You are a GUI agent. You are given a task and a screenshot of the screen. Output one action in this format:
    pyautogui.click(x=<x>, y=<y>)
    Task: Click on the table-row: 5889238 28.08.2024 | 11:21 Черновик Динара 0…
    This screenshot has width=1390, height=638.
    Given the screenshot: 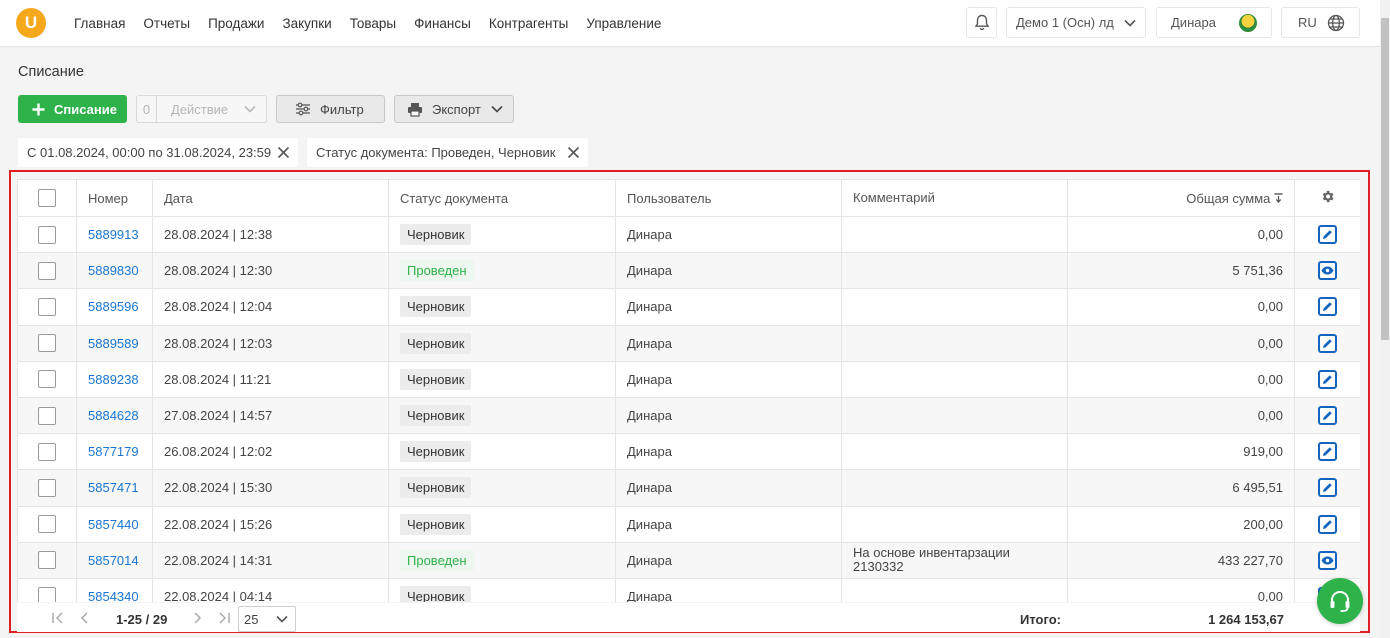 What is the action you would take?
    pyautogui.click(x=688, y=379)
    